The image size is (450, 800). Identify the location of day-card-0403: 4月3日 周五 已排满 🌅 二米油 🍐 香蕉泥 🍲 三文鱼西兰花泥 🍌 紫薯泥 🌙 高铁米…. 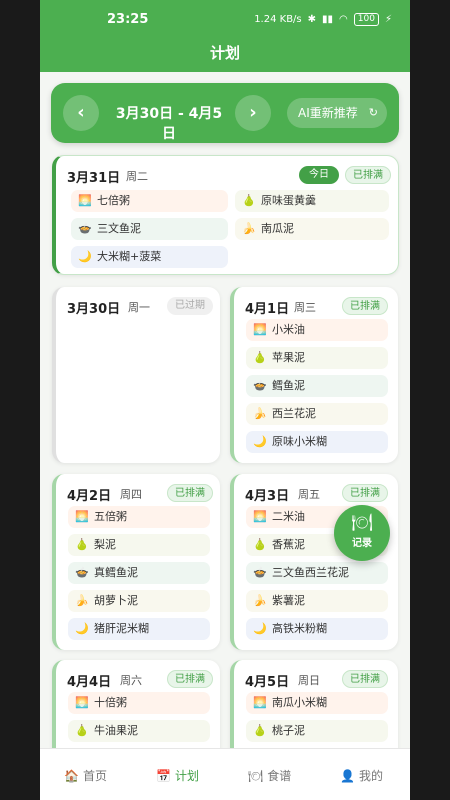
(314, 562).